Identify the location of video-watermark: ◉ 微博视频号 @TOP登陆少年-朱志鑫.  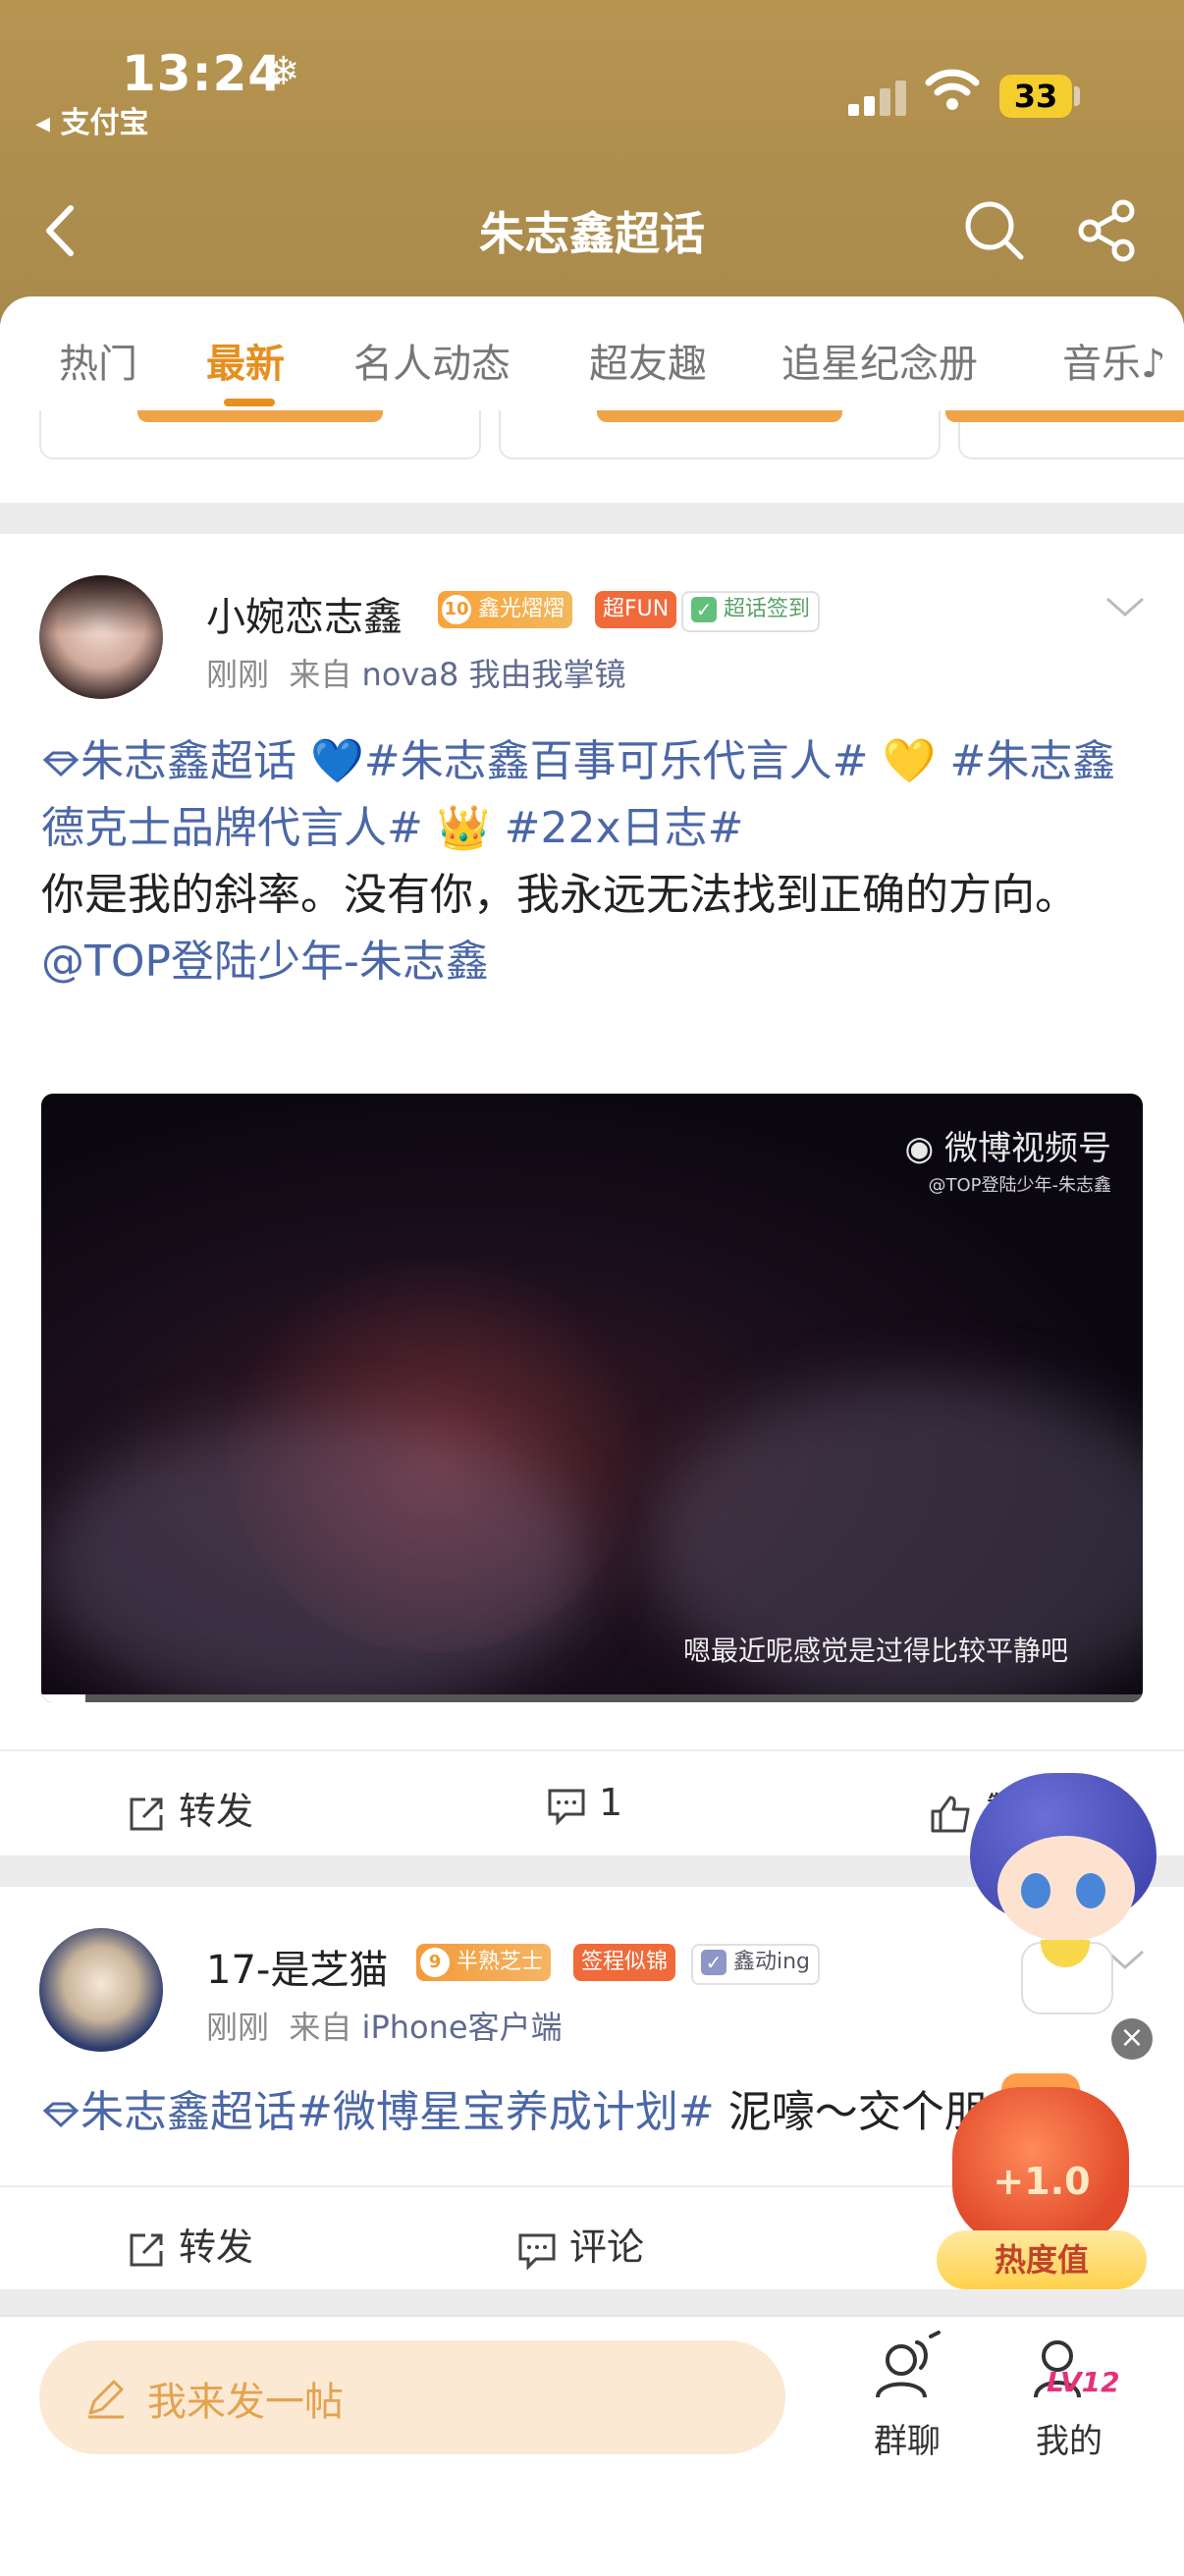
(1008, 1159).